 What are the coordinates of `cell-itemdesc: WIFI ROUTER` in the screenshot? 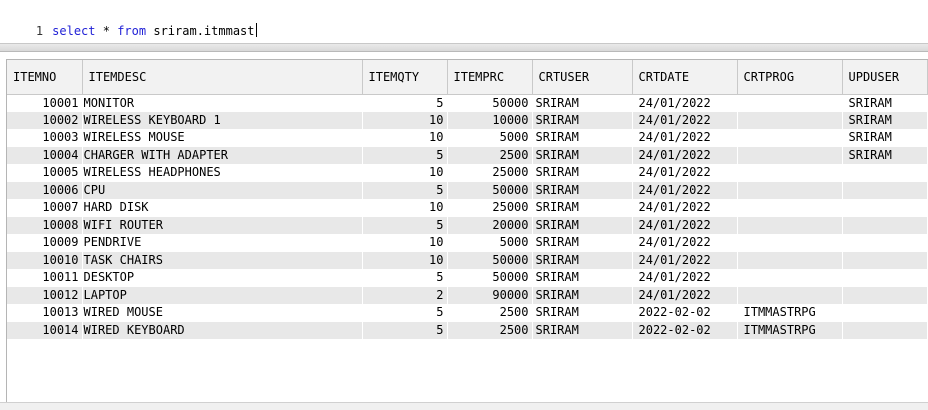 It's located at (222, 225).